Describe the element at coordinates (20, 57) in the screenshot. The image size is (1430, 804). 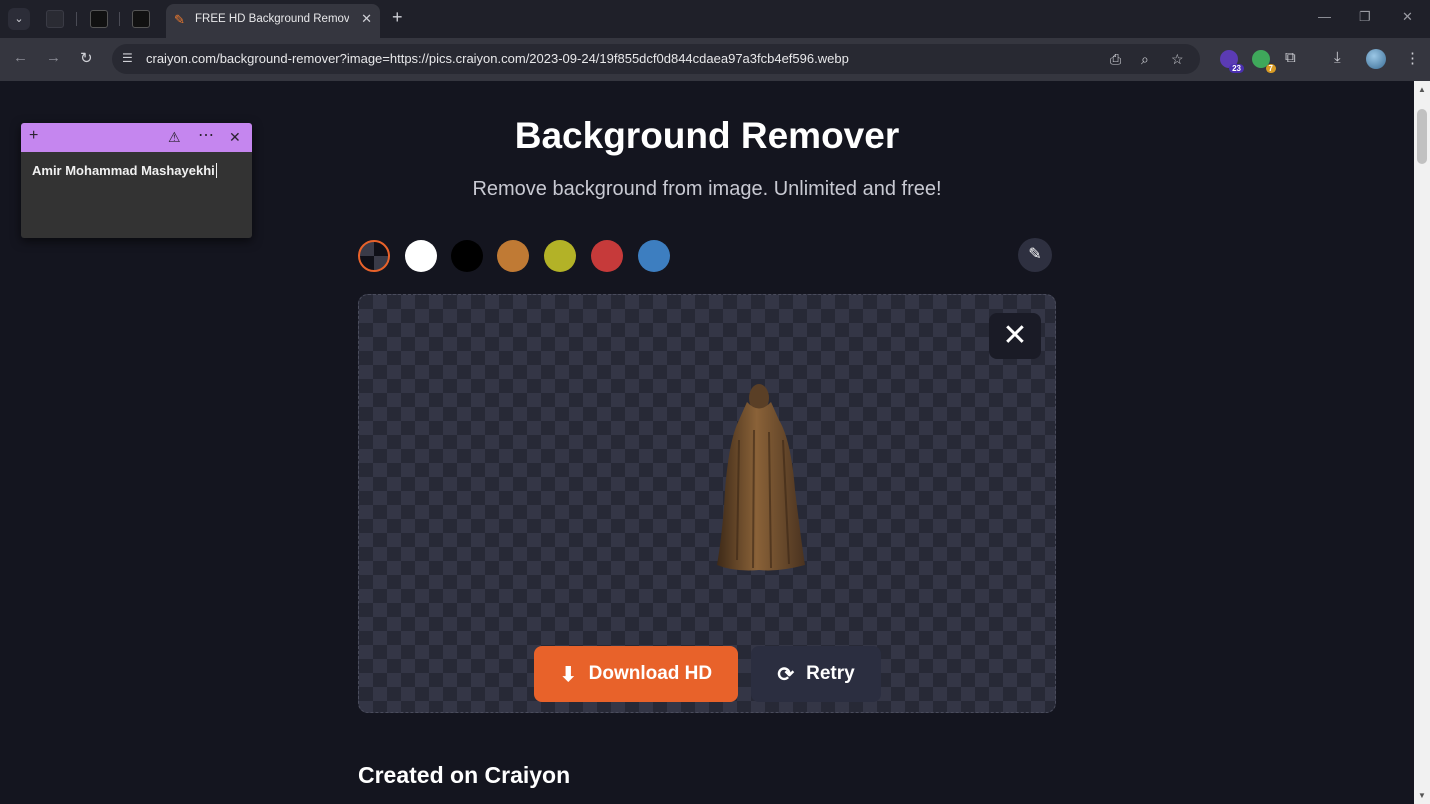
I see `back-arrow-icon: ←` at that location.